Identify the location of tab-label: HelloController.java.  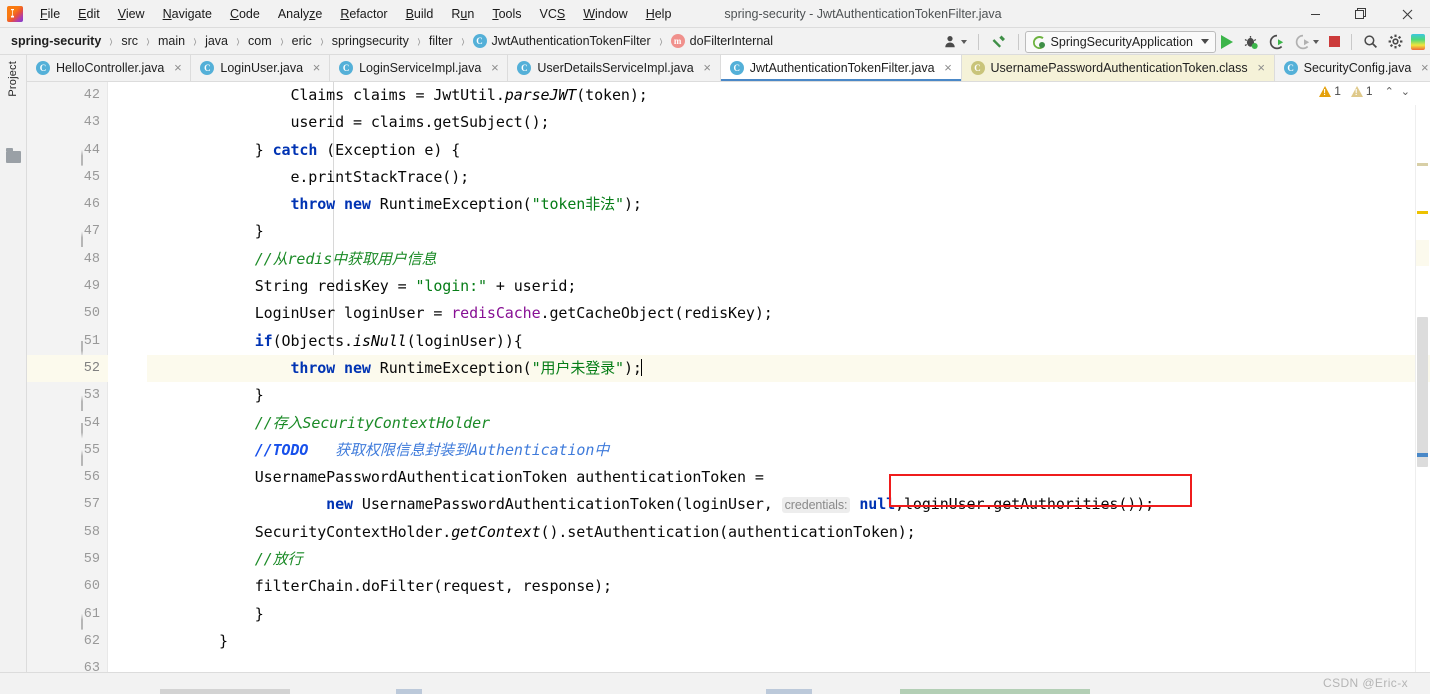
(110, 68).